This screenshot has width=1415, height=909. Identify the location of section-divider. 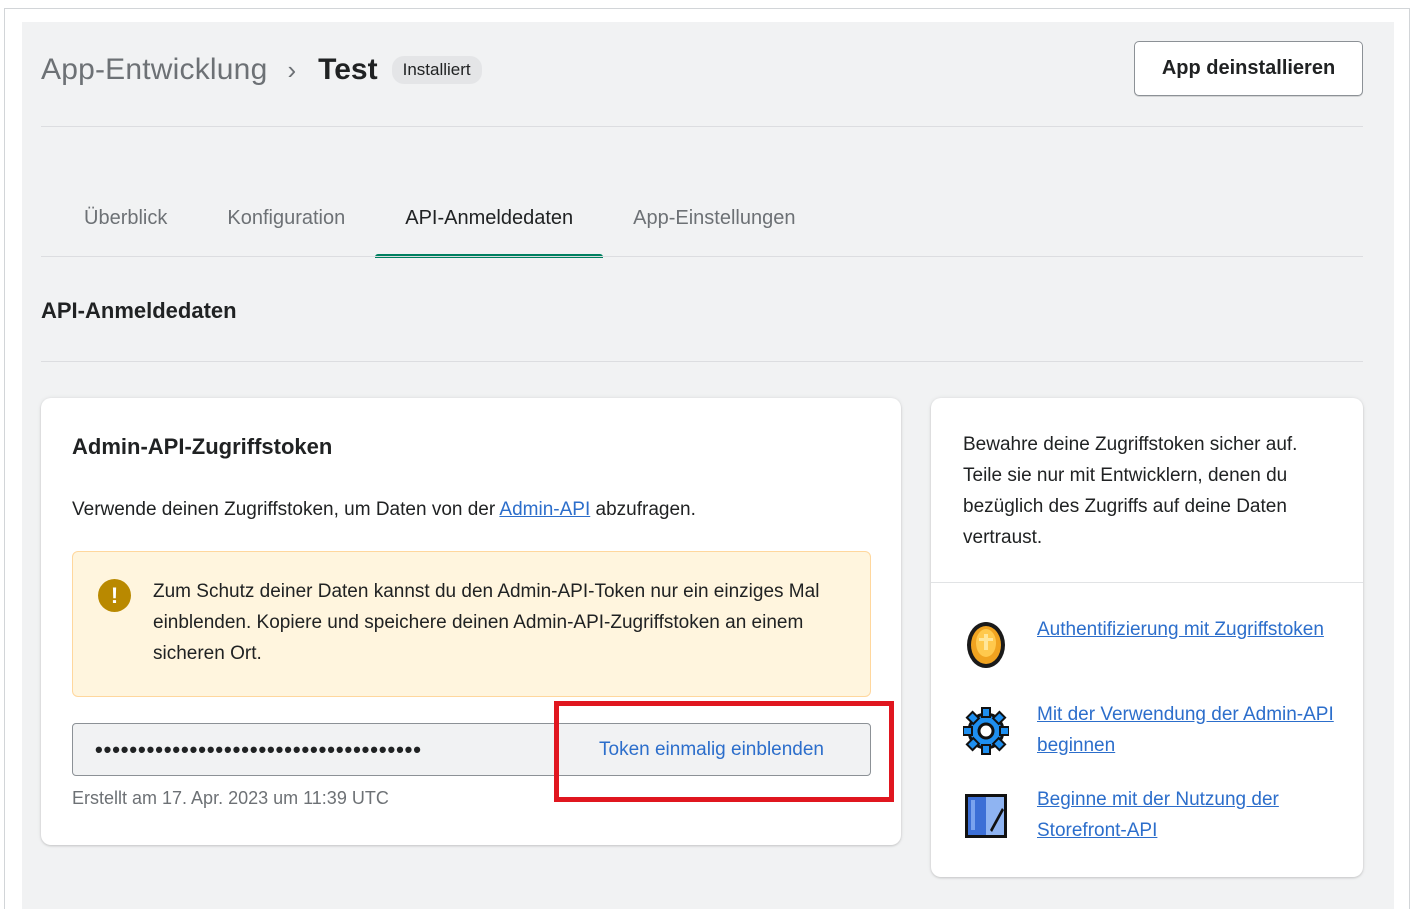
(702, 361).